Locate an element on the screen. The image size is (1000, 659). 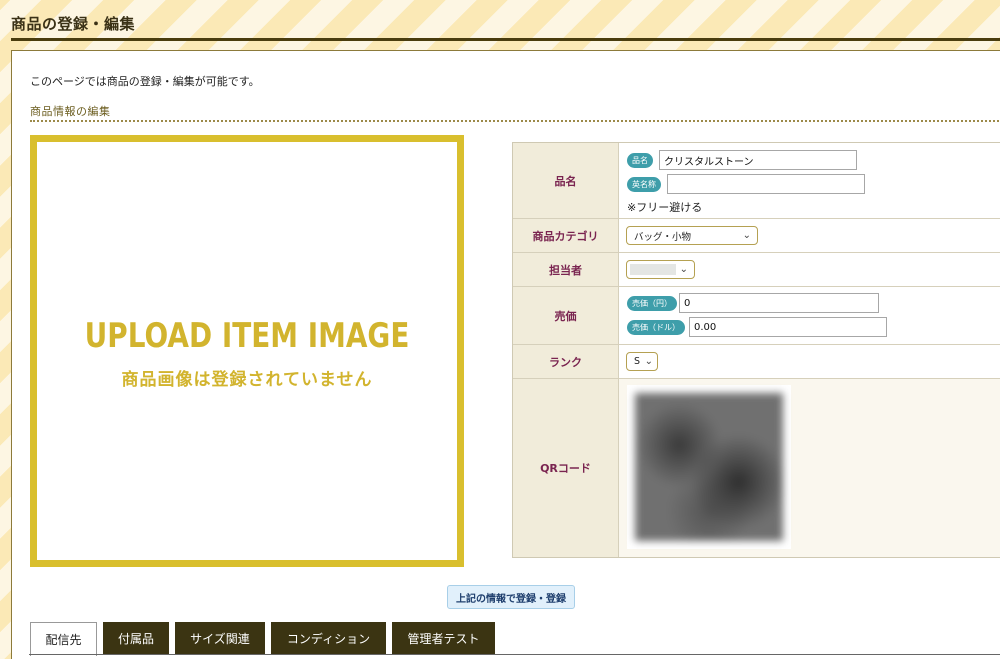
category-select: バッグ・小物 ⌄ is located at coordinates (692, 235).